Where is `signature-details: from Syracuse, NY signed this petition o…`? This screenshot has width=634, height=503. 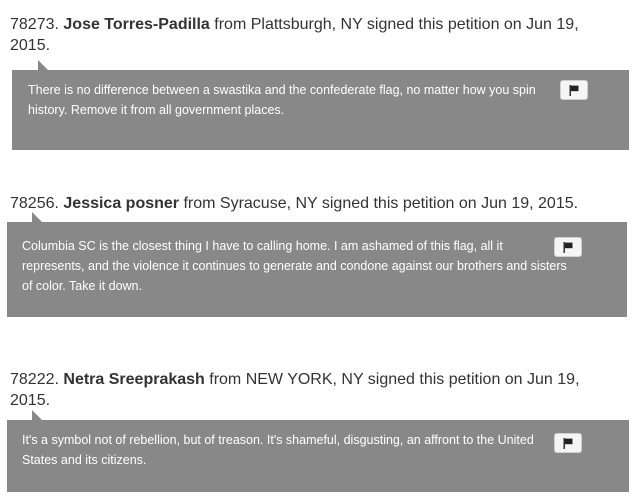
signature-details: from Syracuse, NY signed this petition o… is located at coordinates (379, 203).